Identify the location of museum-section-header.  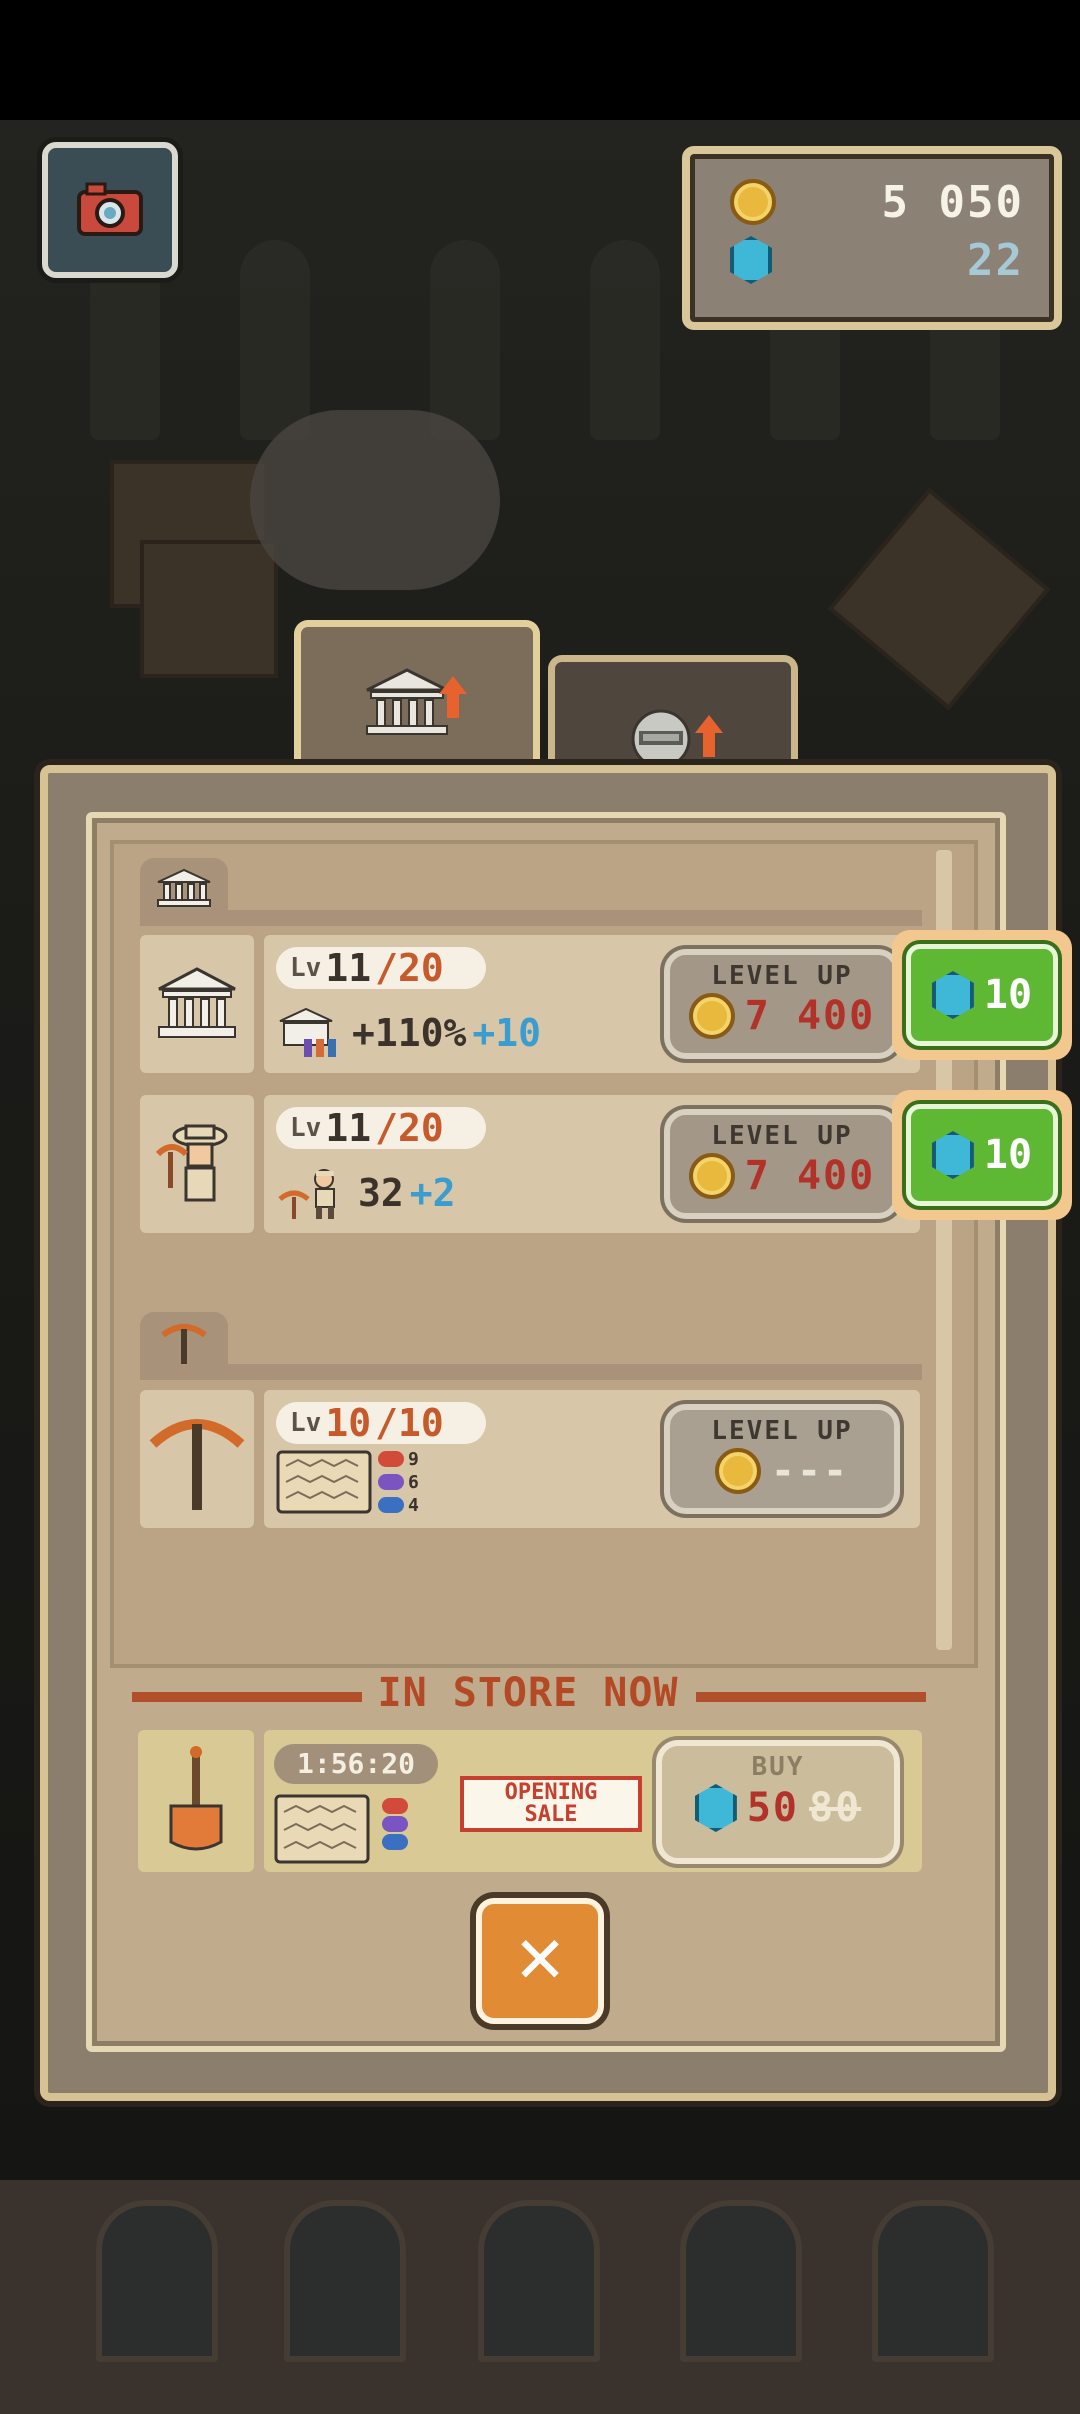
(184, 888).